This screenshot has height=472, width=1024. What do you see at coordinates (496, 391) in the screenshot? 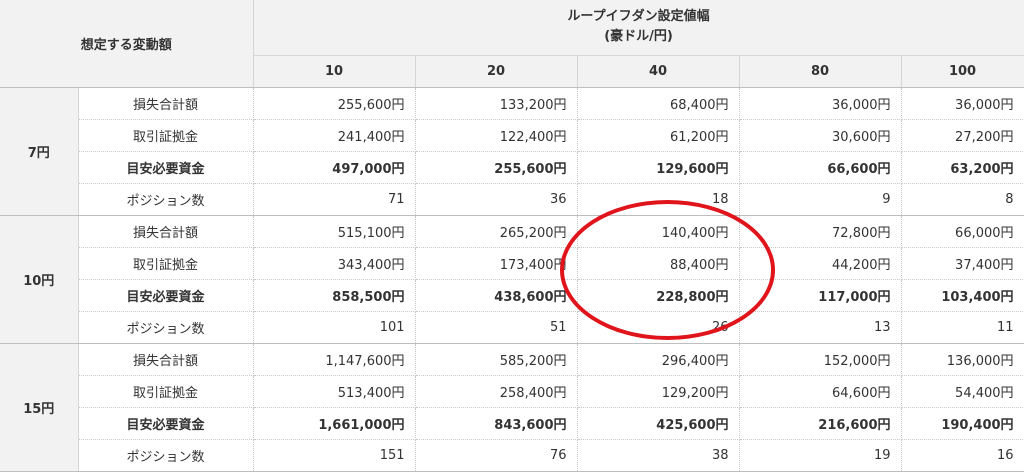
I see `value-cell: 258,400円` at bounding box center [496, 391].